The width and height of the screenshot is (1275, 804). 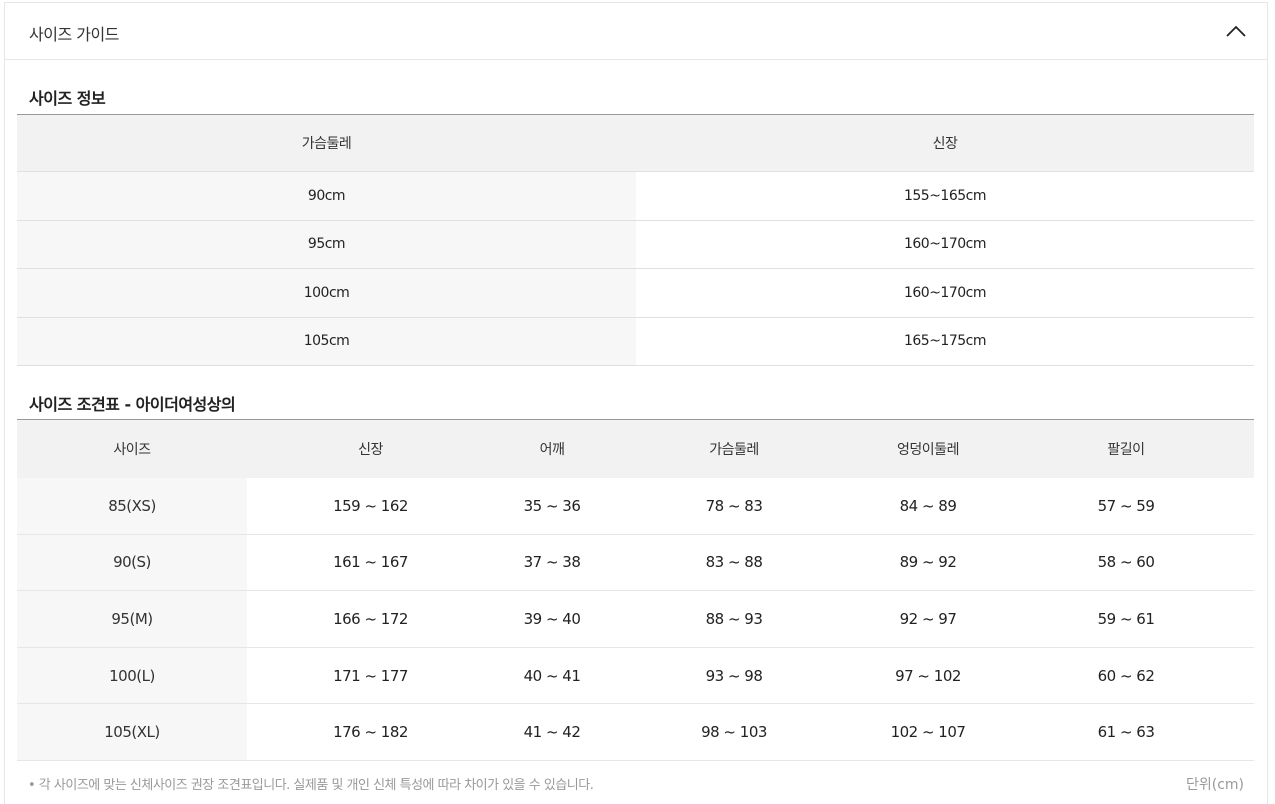 What do you see at coordinates (1126, 676) in the screenshot?
I see `table-cell: 60 ~ 62` at bounding box center [1126, 676].